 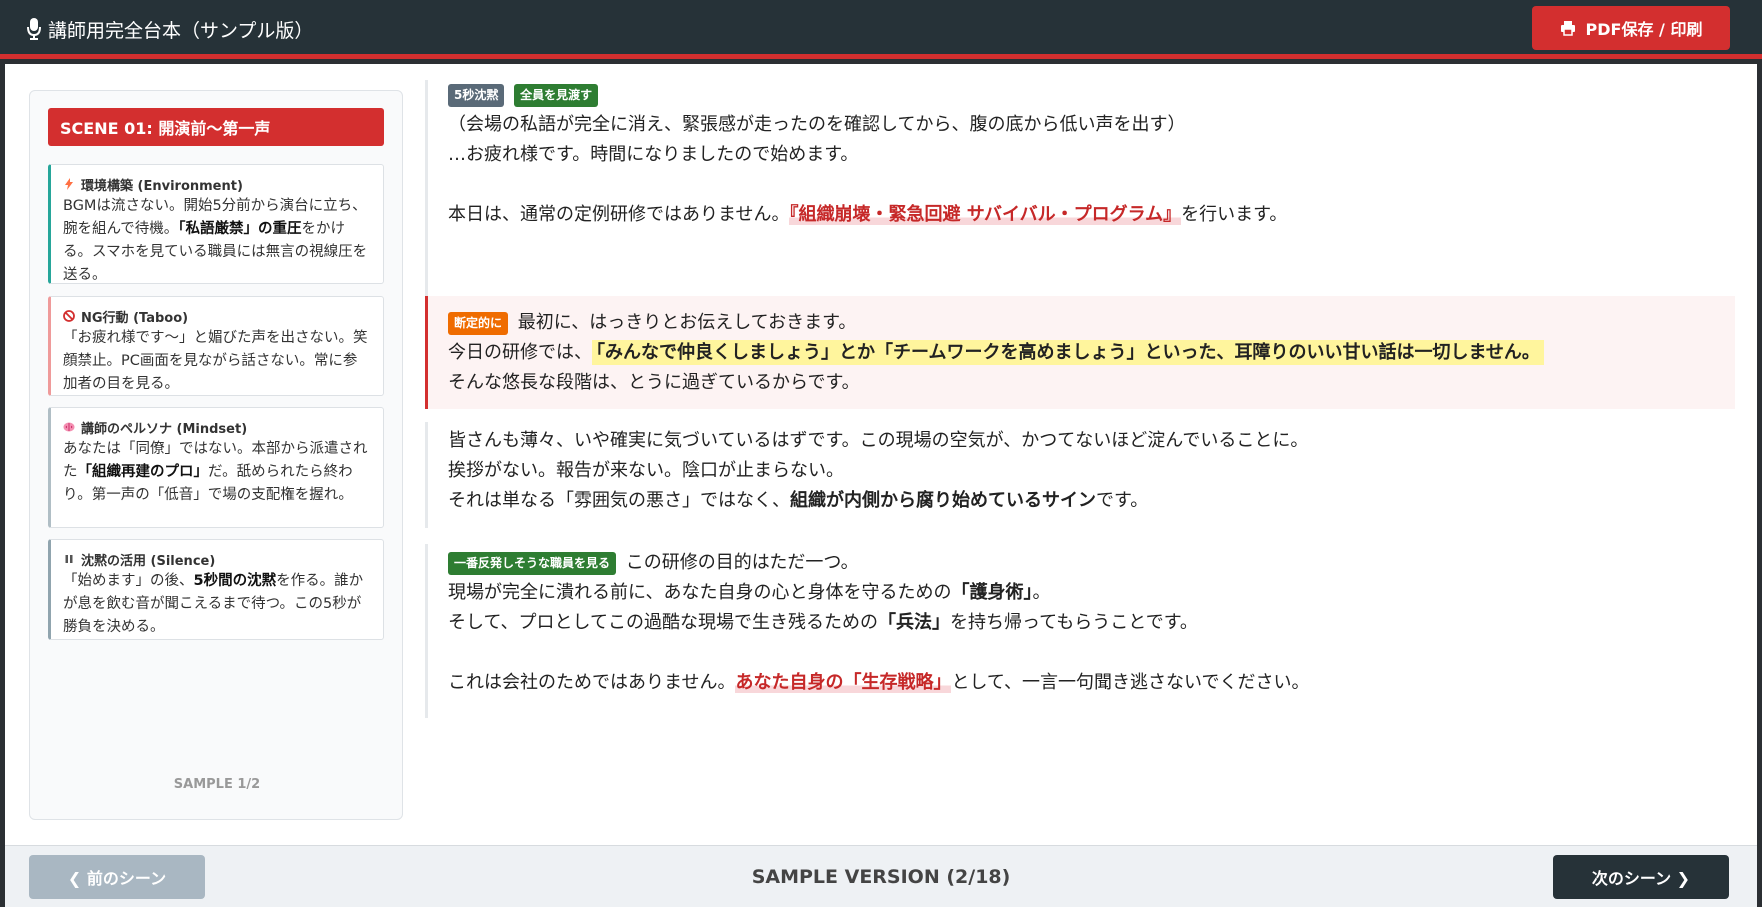 I want to click on note-title-row: 沈黙の活用 (Silence), so click(x=217, y=559).